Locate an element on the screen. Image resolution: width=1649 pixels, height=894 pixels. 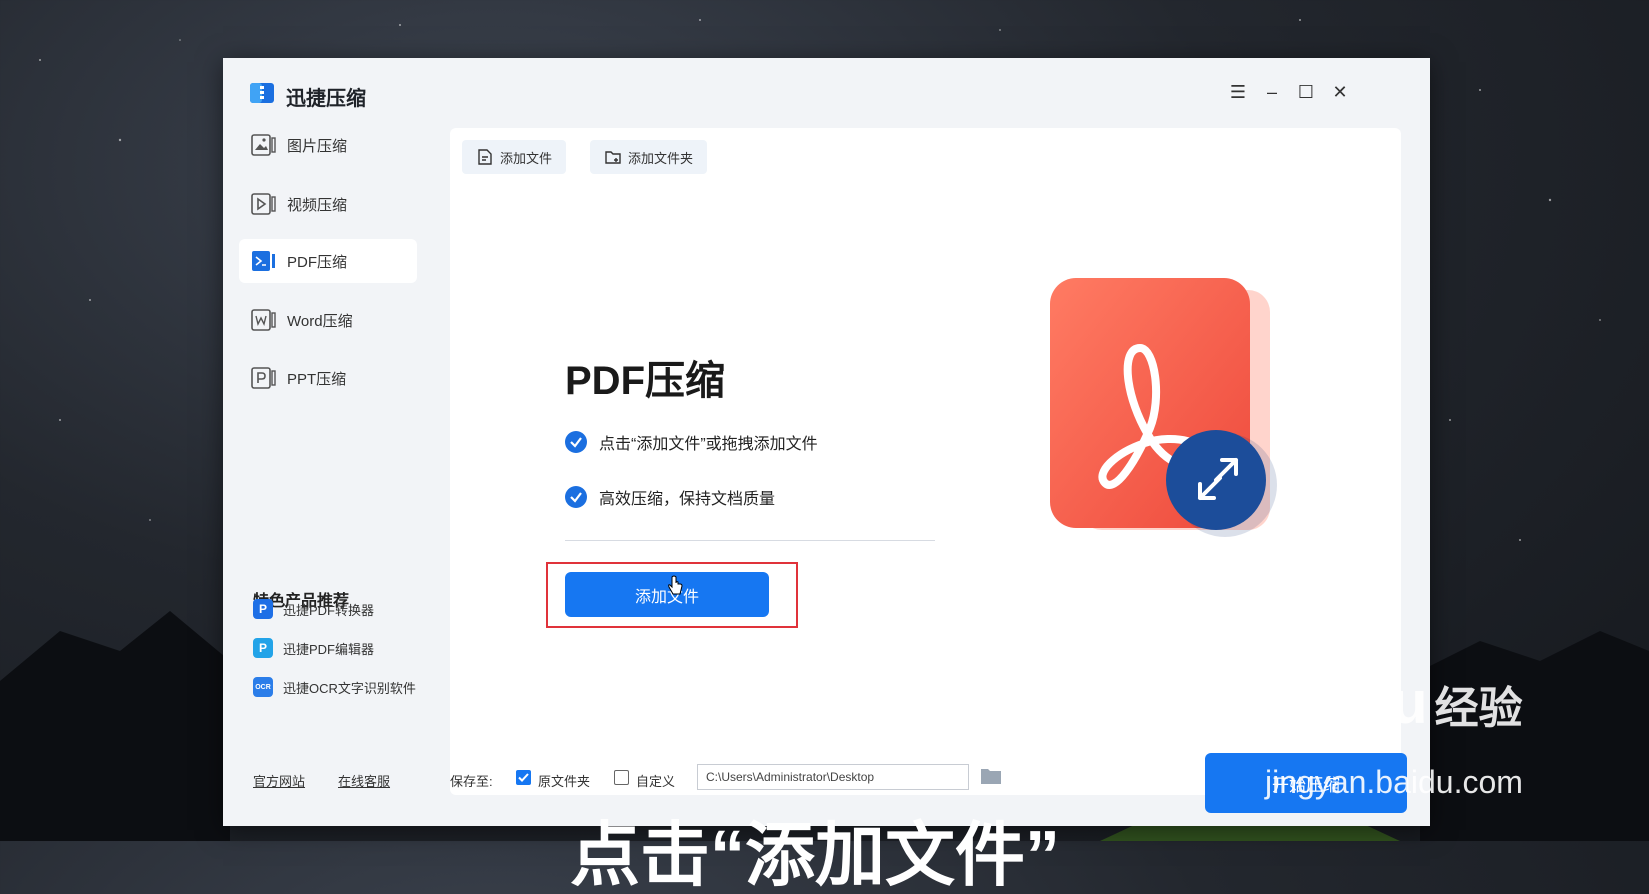
custom-folder-label: 自定义 is located at coordinates (656, 781).